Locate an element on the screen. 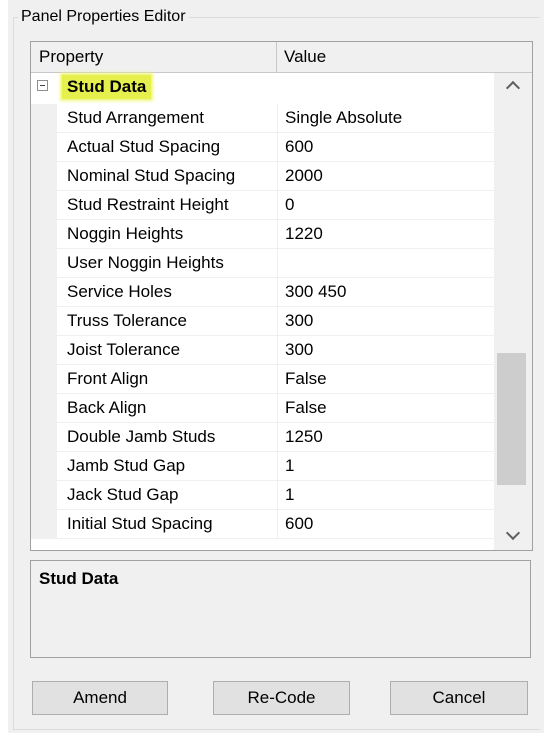 This screenshot has width=544, height=733. property-row: Double Jamb Studs 1250 is located at coordinates (262, 437).